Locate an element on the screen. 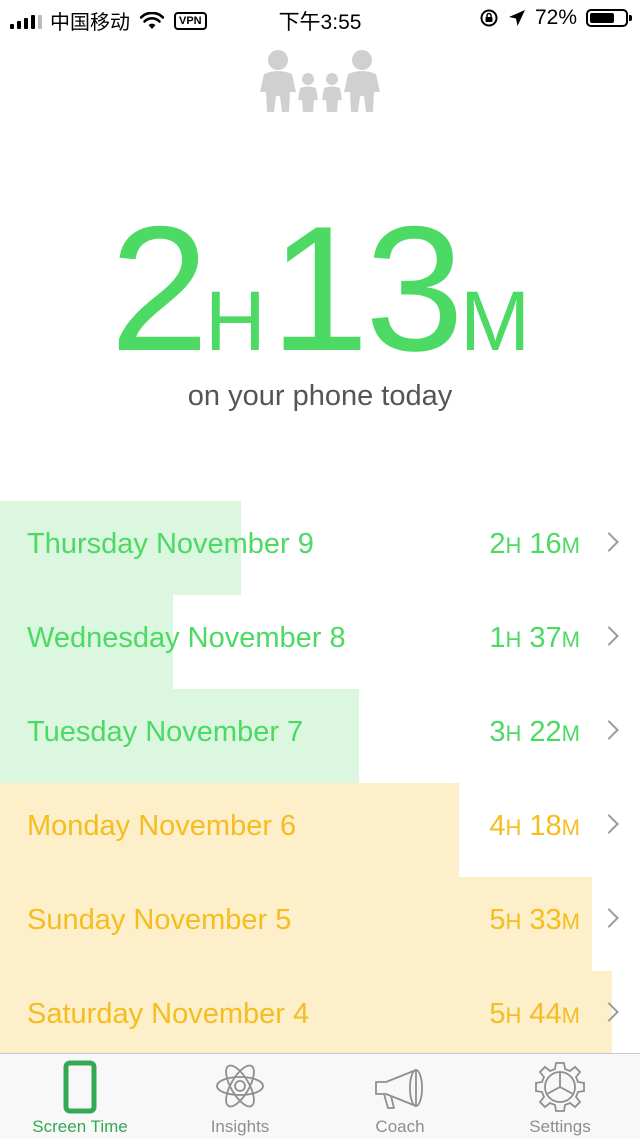 This screenshot has height=1139, width=640. tab-settings: Settings is located at coordinates (560, 1096).